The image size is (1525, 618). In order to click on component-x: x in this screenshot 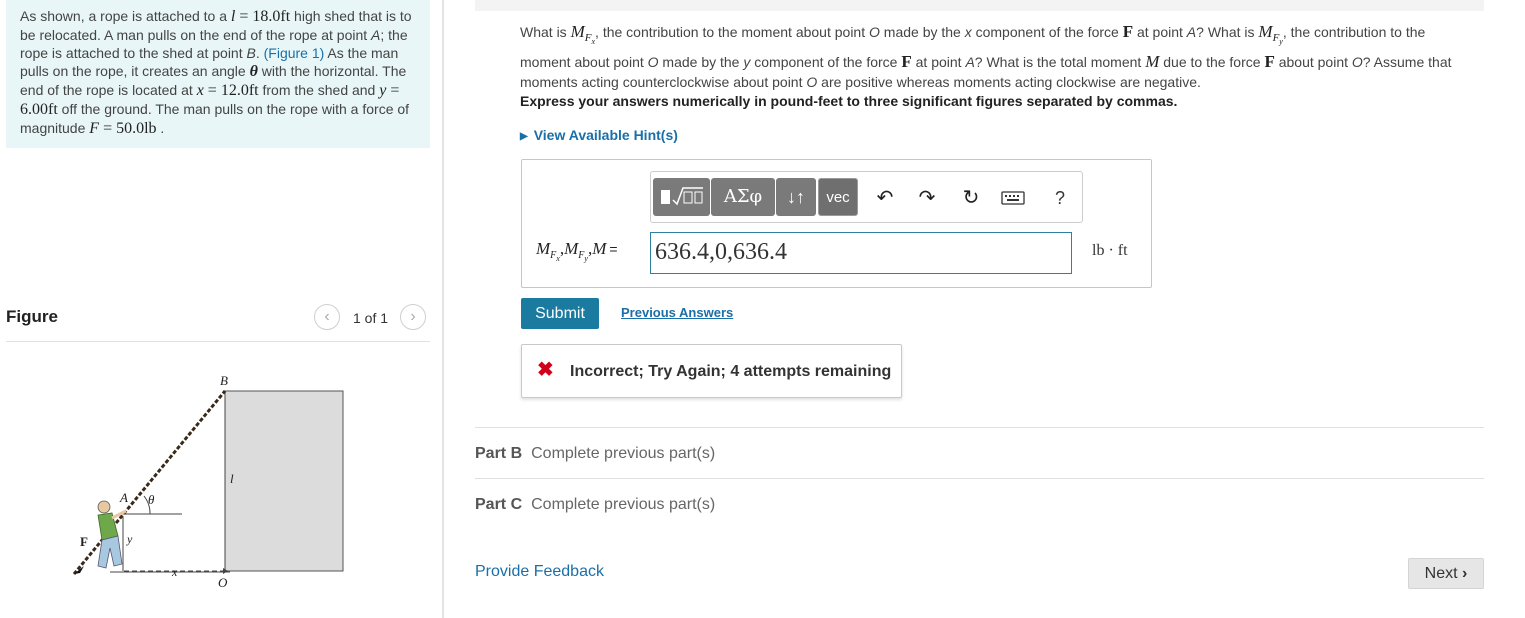, I will do `click(968, 32)`.